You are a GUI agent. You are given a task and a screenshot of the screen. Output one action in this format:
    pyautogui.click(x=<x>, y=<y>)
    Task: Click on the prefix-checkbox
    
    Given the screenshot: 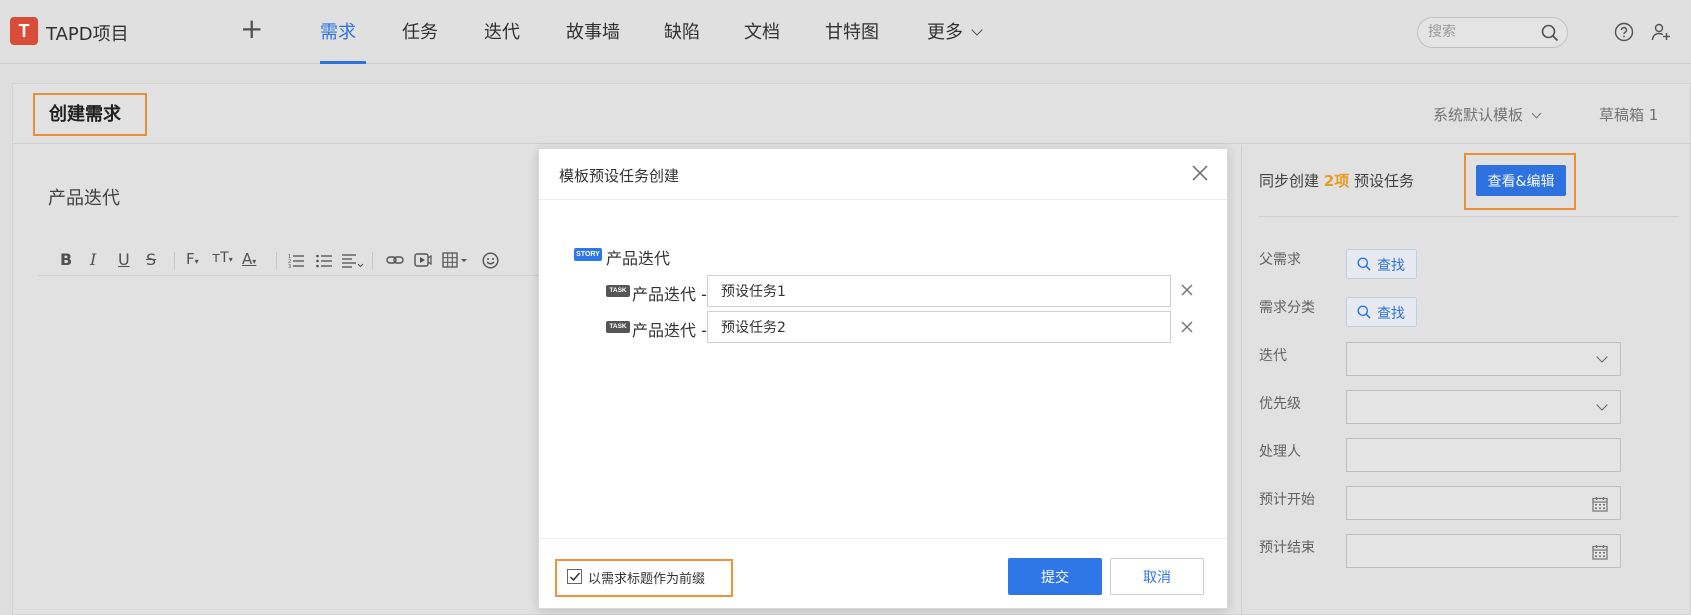 What is the action you would take?
    pyautogui.click(x=574, y=576)
    